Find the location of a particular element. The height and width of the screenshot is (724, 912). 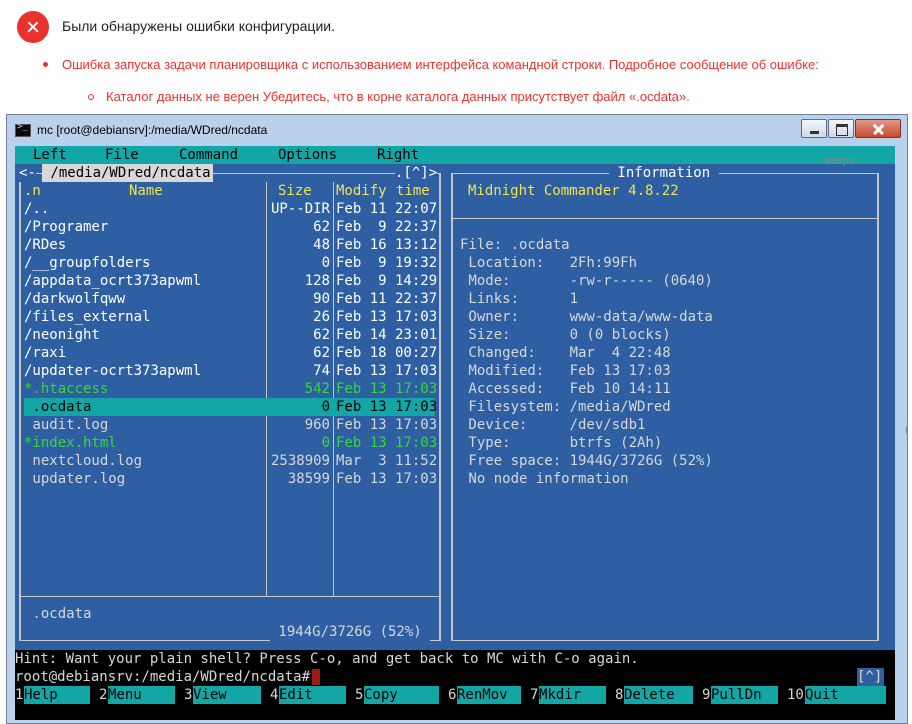

file-name: /.. is located at coordinates (144, 209).